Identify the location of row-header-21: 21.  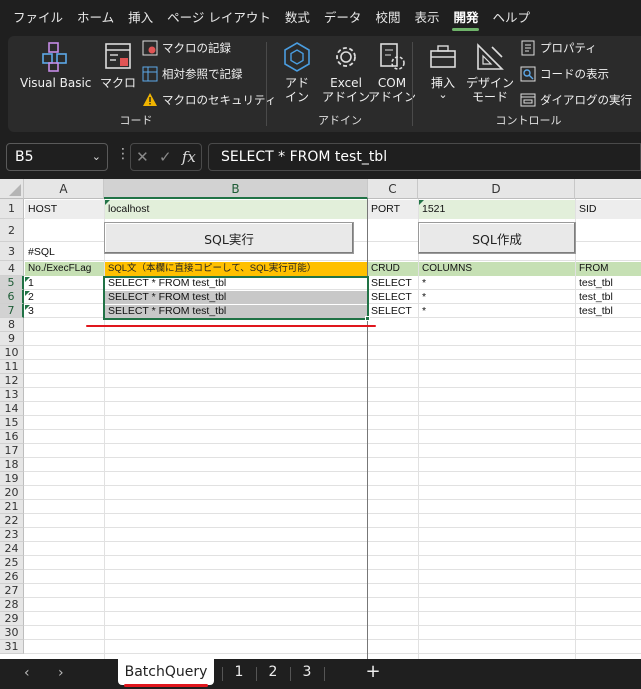
(12, 507).